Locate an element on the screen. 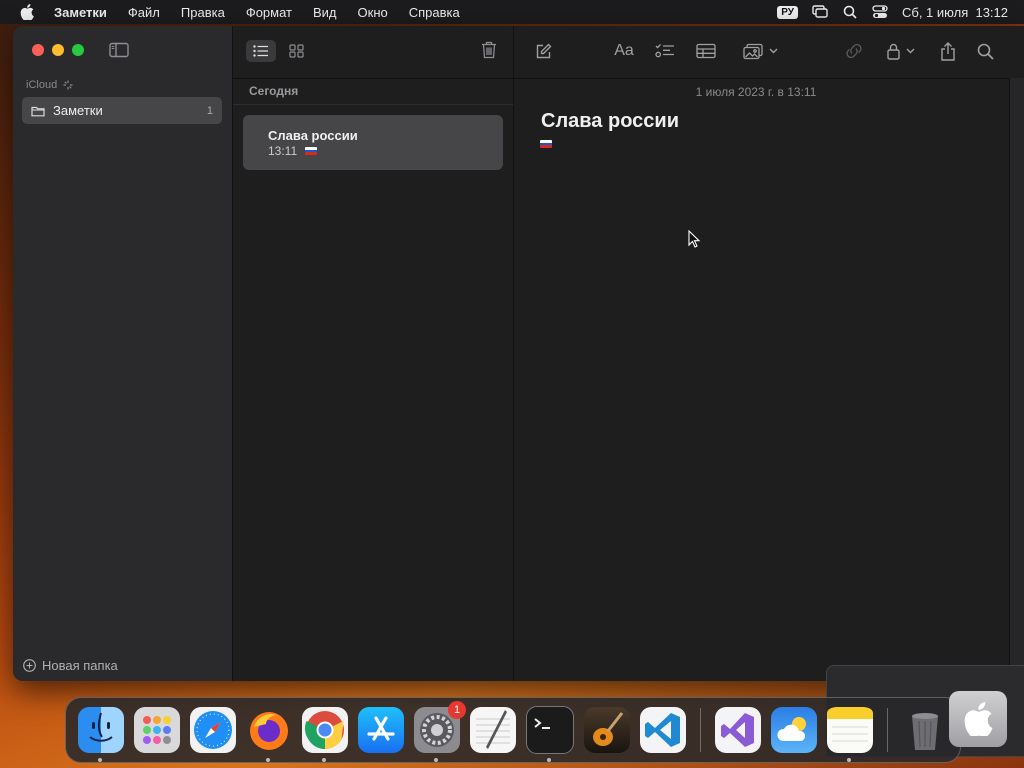  checklist-icon is located at coordinates (664, 51).